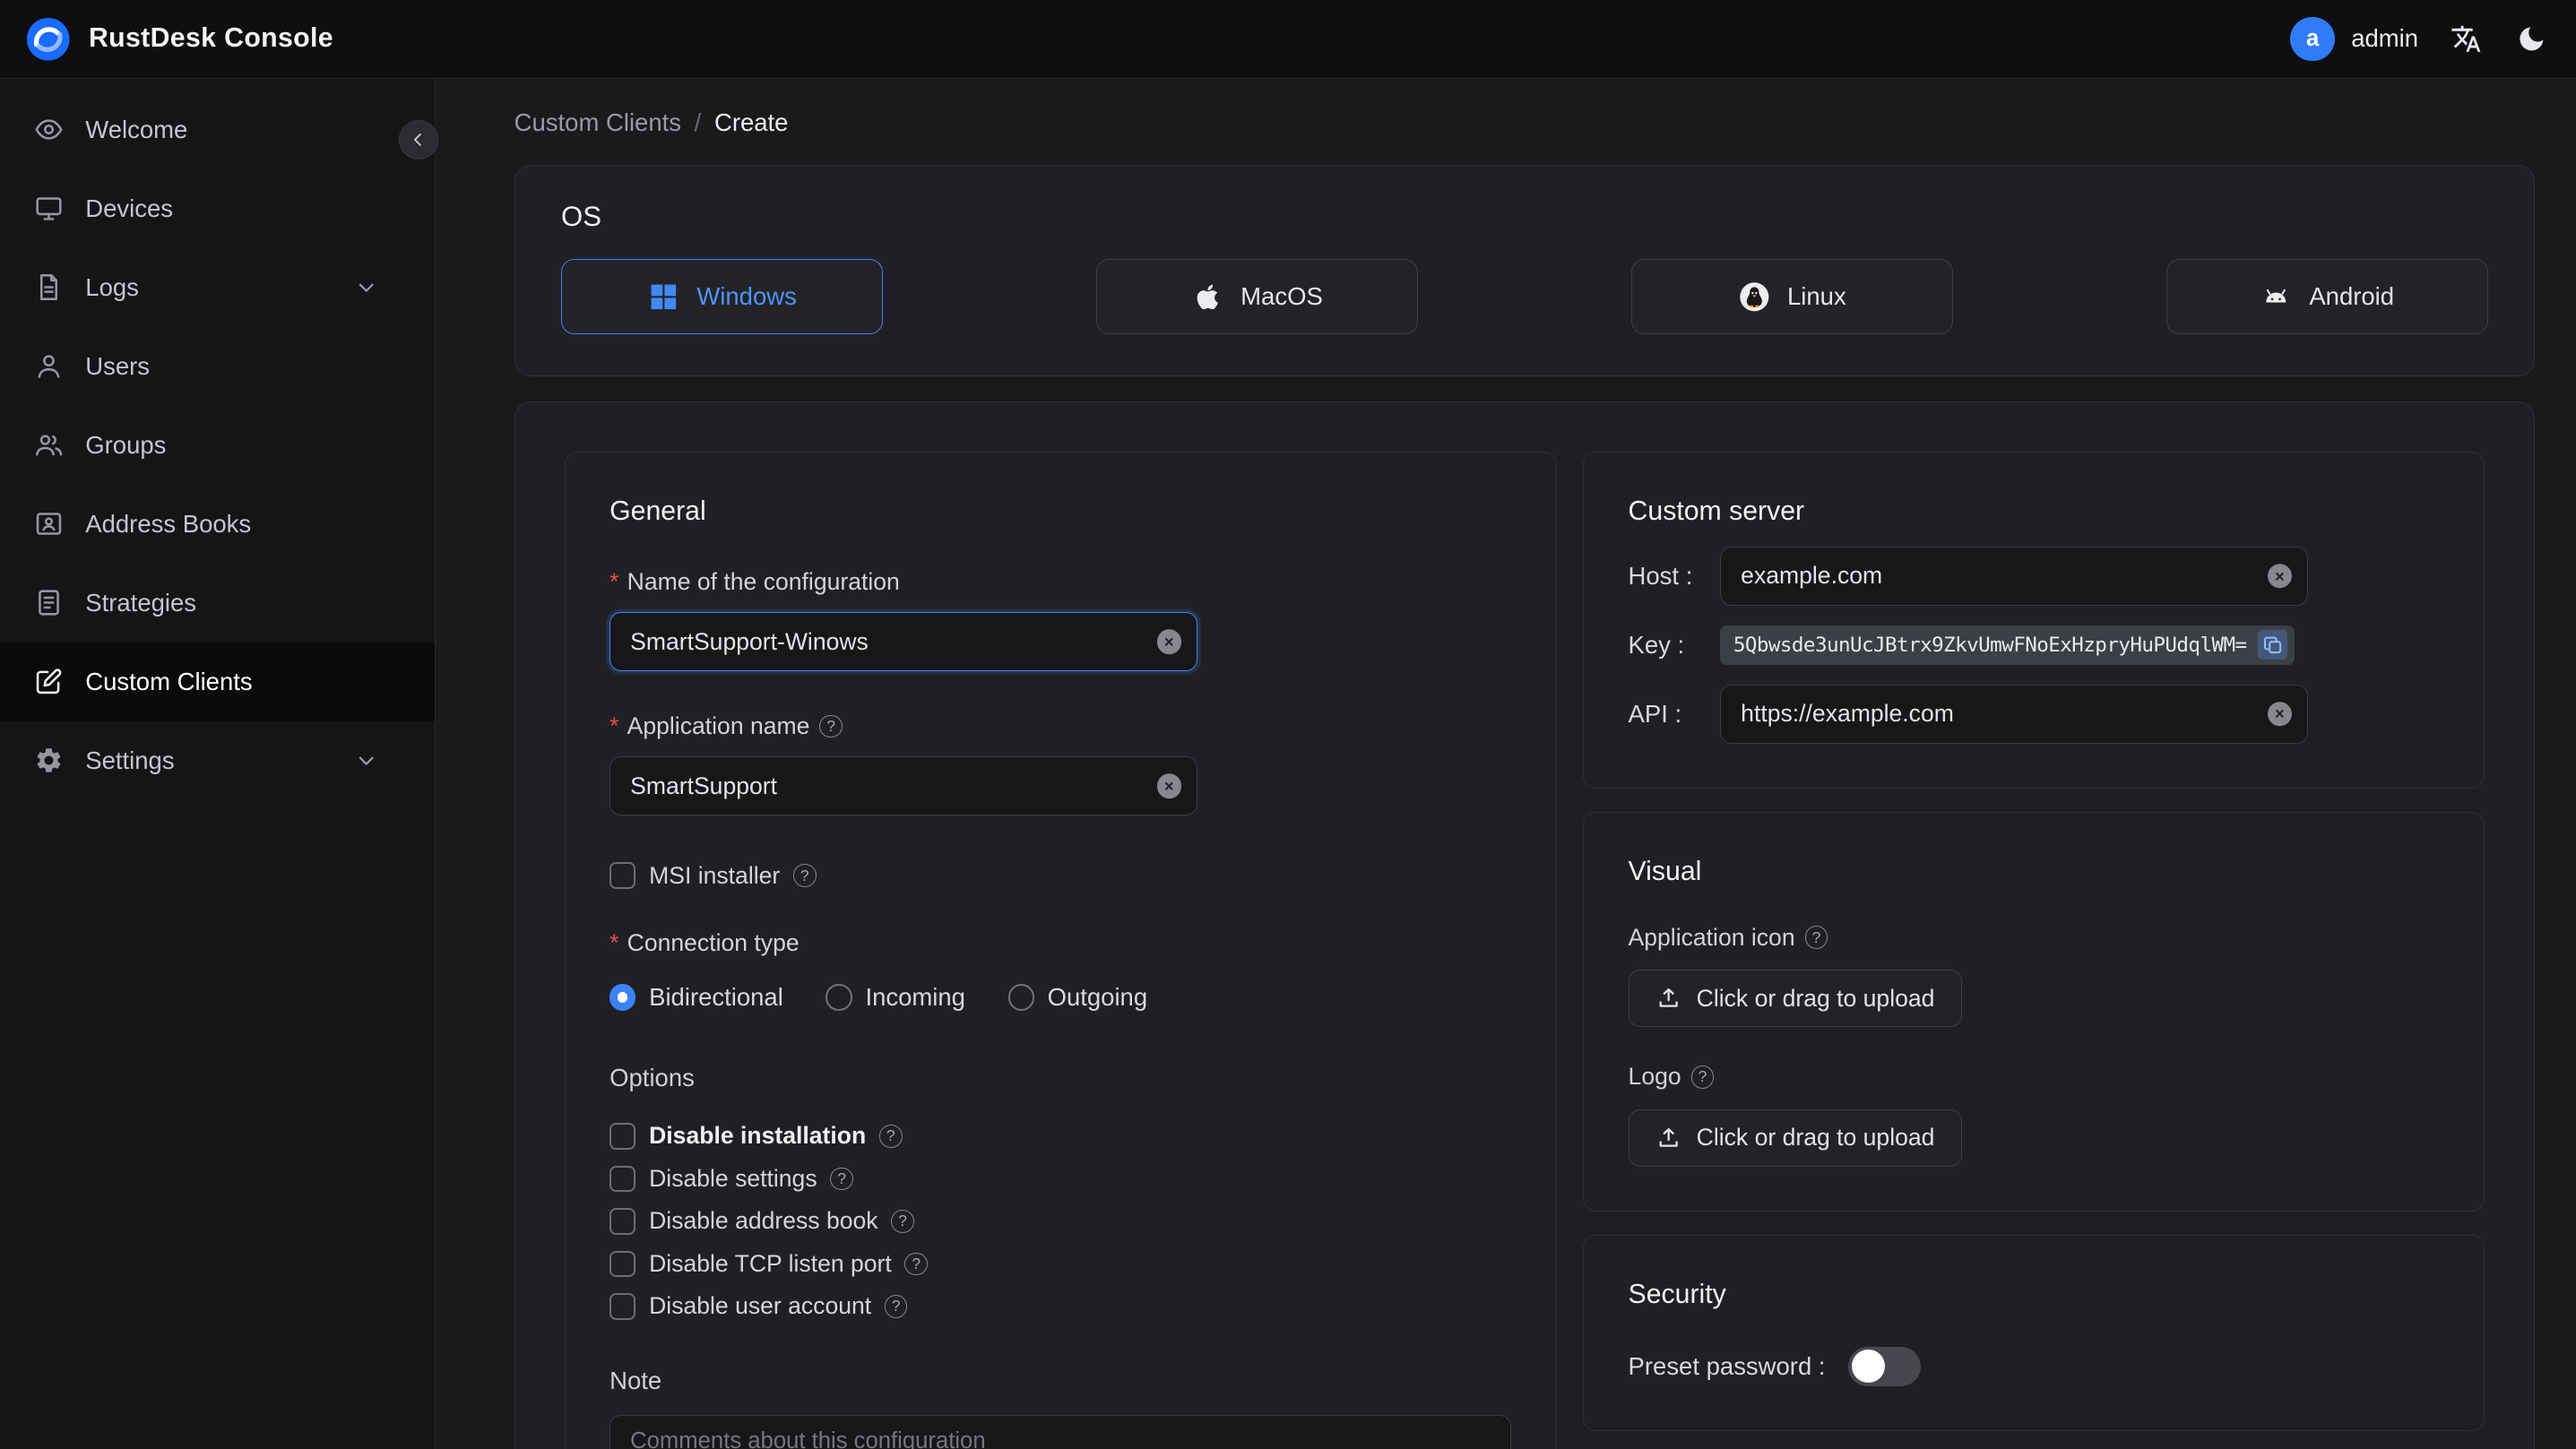 The width and height of the screenshot is (2576, 1449). Describe the element at coordinates (141, 602) in the screenshot. I see `sidebar-item-label: Strategies` at that location.